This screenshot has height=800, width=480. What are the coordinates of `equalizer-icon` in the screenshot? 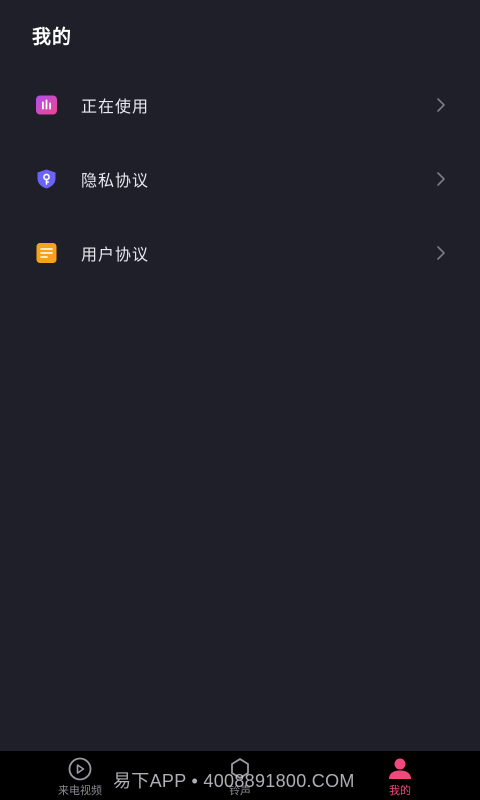 It's located at (46, 105).